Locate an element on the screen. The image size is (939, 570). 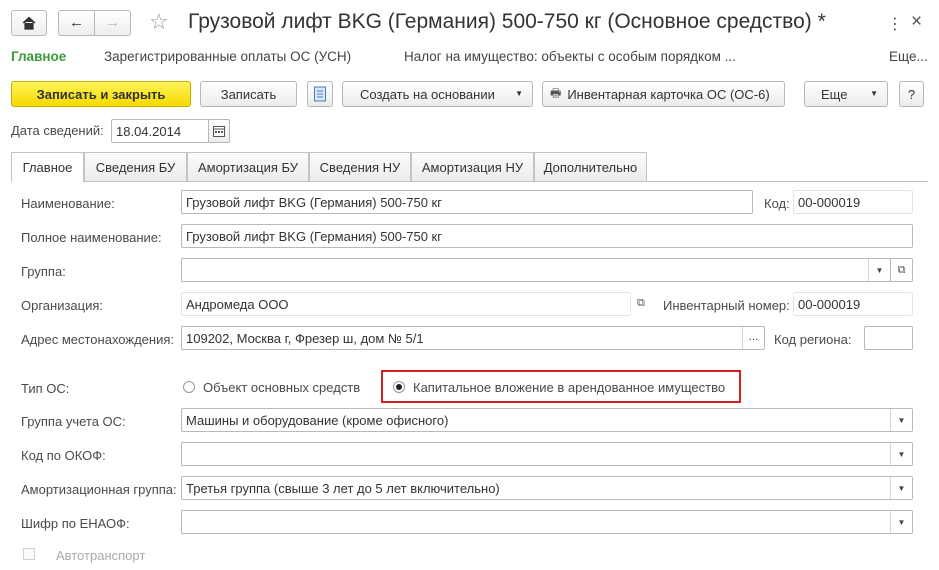
forward-button: → is located at coordinates (112, 23).